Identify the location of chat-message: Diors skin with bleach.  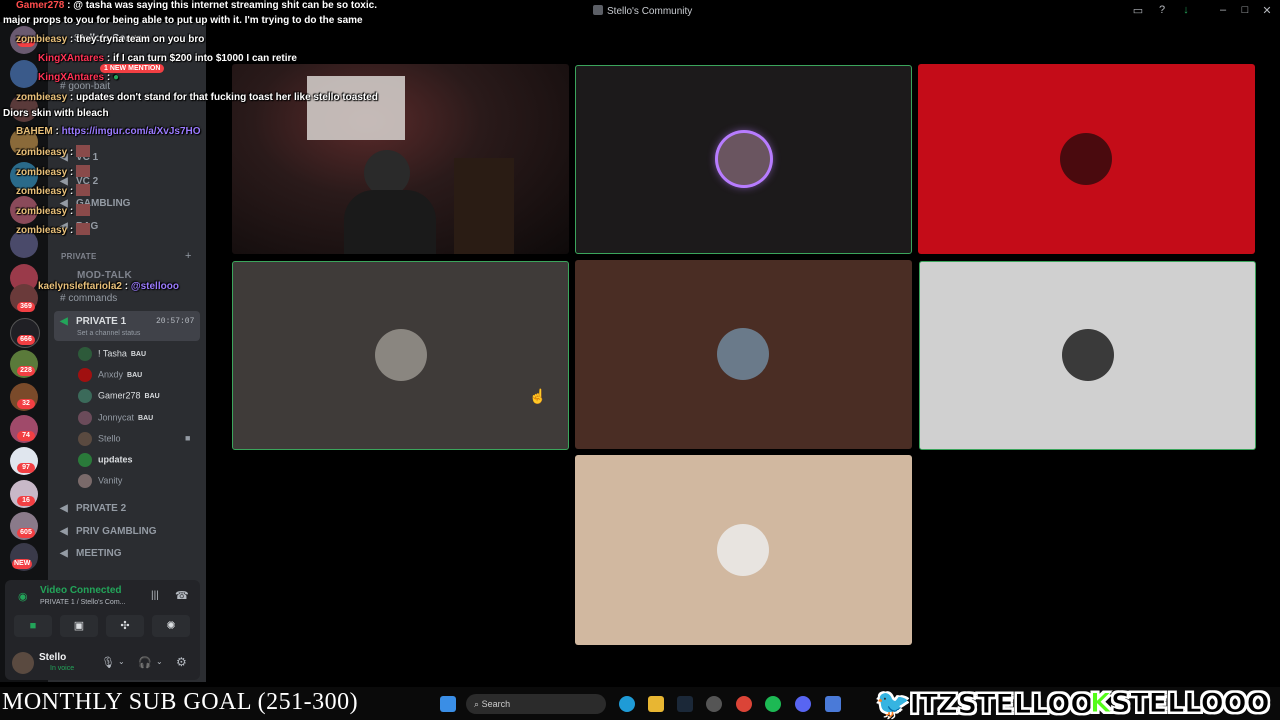
(56, 113).